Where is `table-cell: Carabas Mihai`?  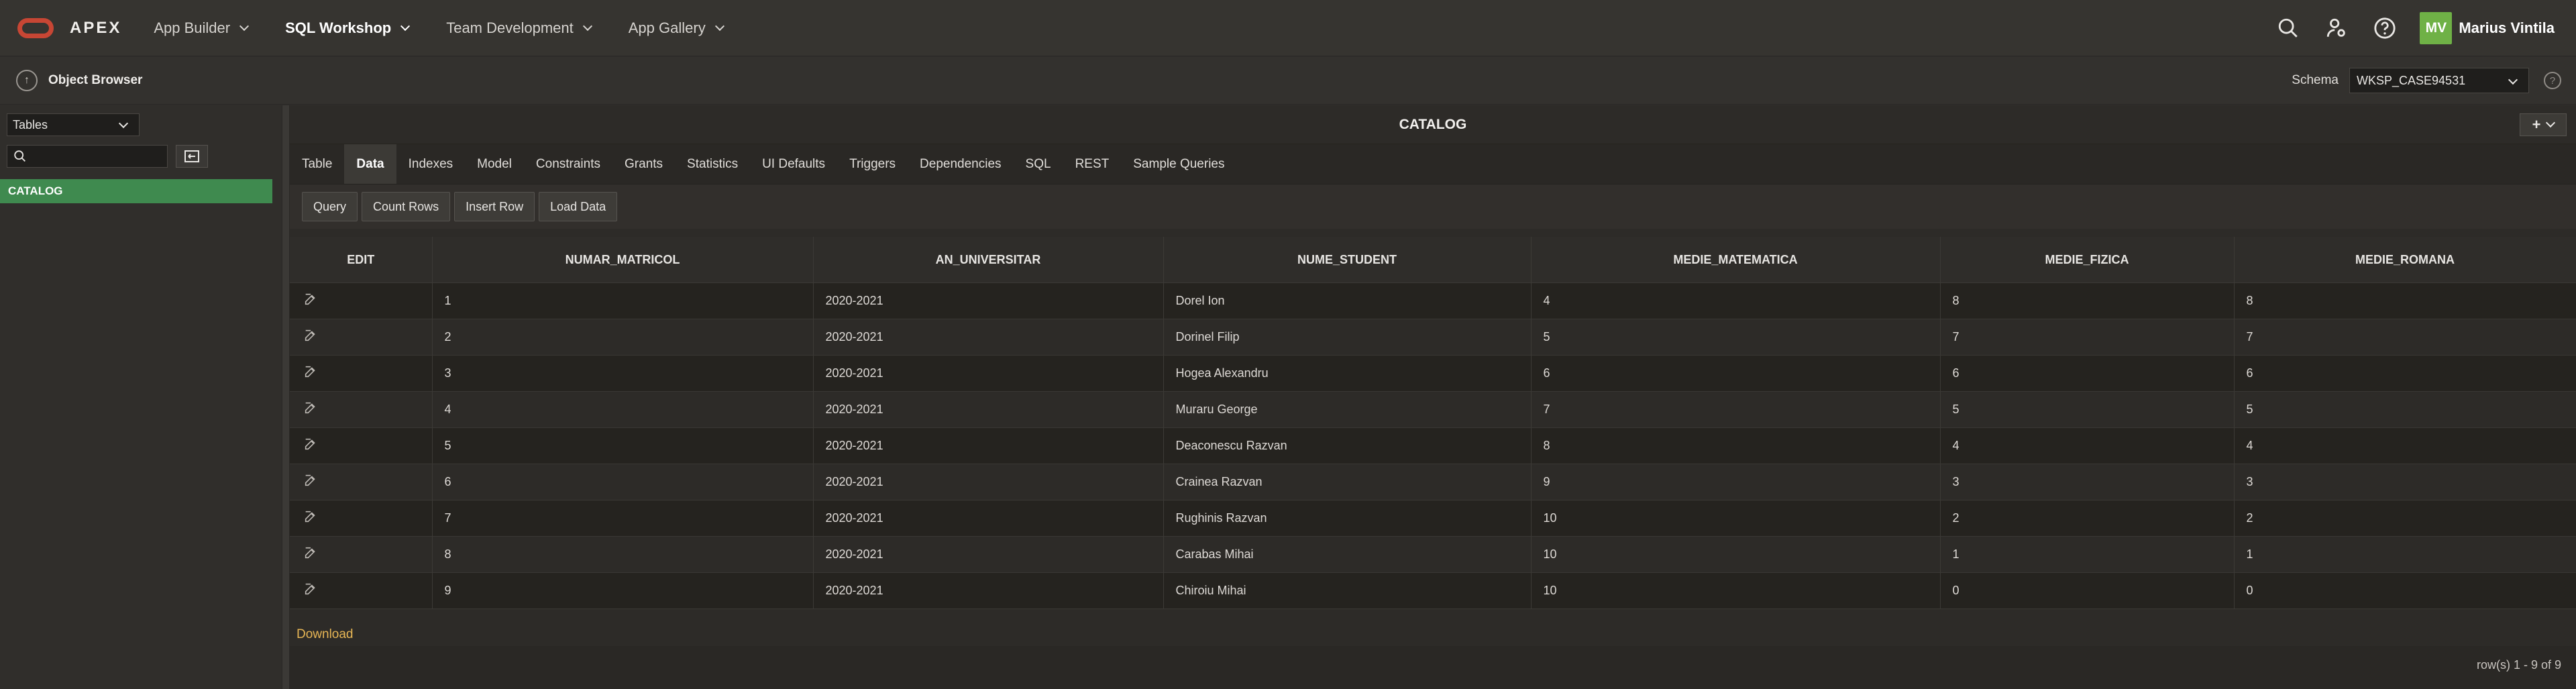
table-cell: Carabas Mihai is located at coordinates (1347, 554).